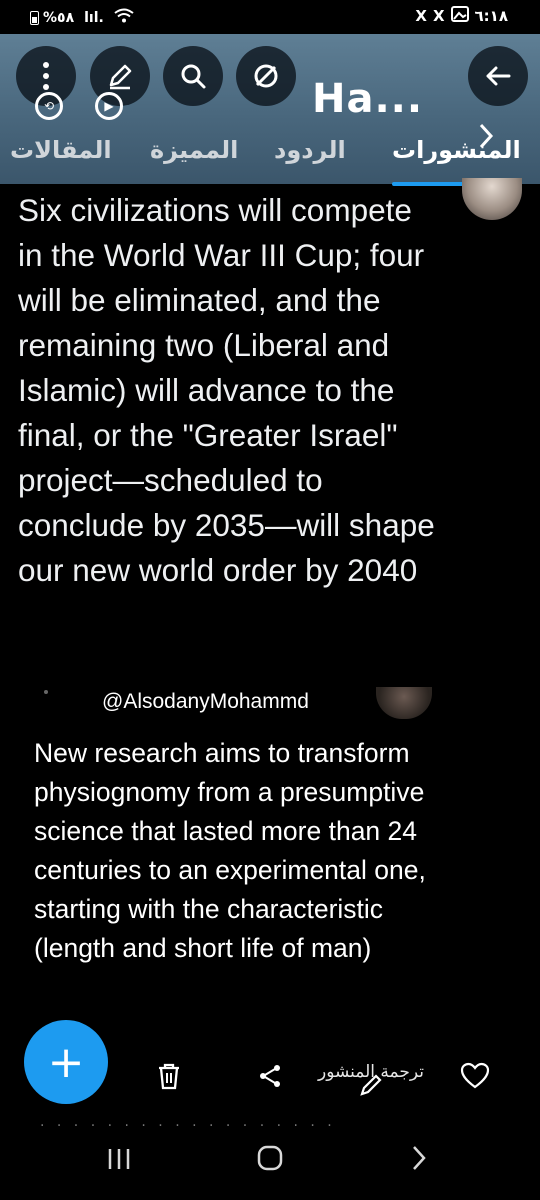  I want to click on status-left: %٥٨ lıl., so click(82, 18).